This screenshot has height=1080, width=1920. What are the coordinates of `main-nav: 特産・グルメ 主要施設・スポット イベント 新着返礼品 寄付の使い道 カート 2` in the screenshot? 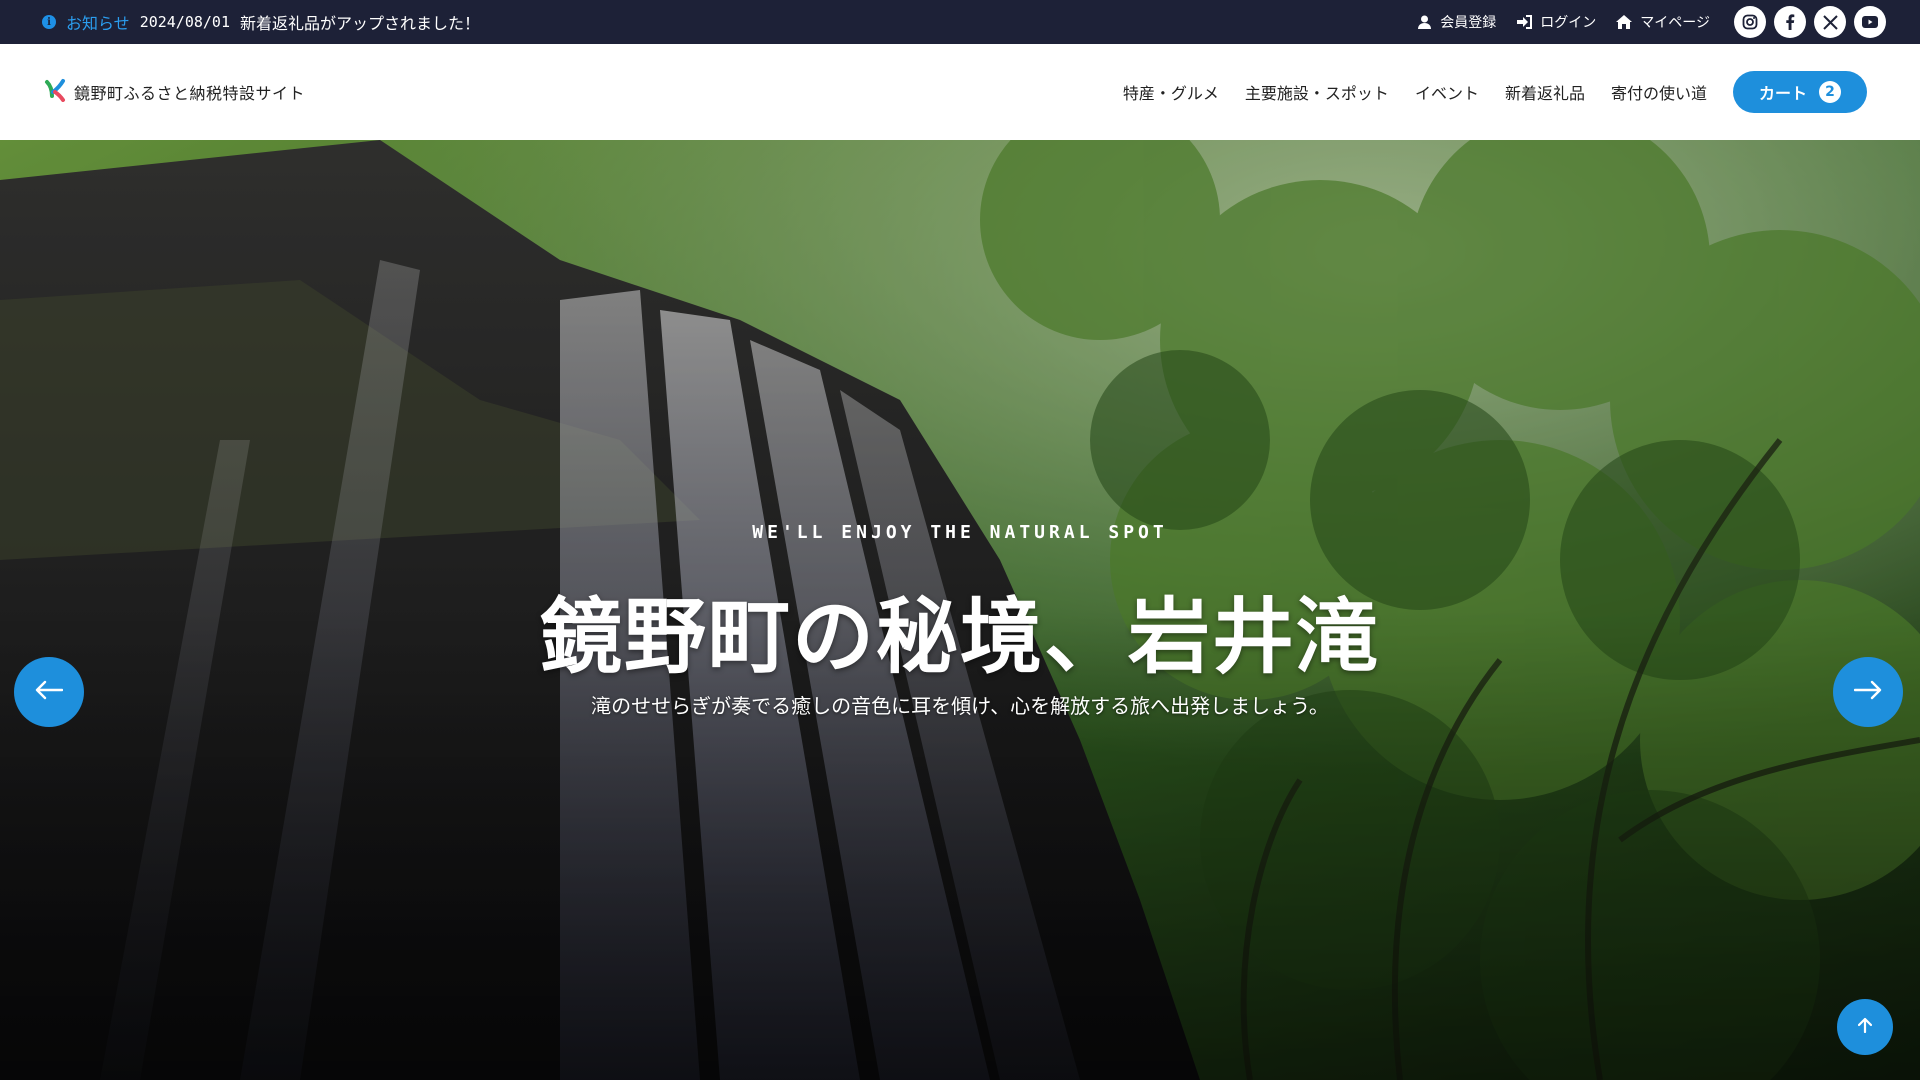 It's located at (1495, 92).